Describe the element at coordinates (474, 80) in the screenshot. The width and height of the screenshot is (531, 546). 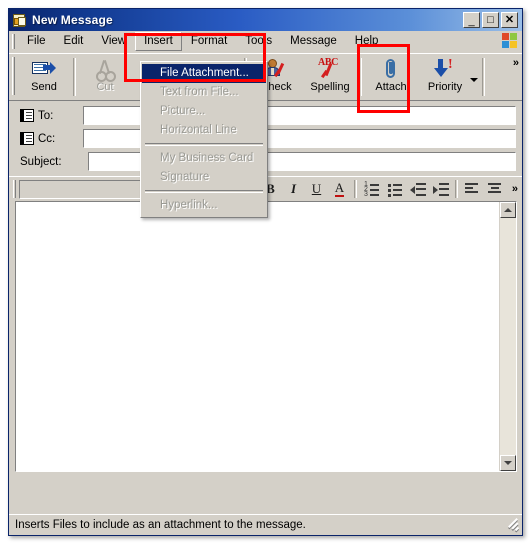
I see `priority-dropdown-arrow-icon` at that location.